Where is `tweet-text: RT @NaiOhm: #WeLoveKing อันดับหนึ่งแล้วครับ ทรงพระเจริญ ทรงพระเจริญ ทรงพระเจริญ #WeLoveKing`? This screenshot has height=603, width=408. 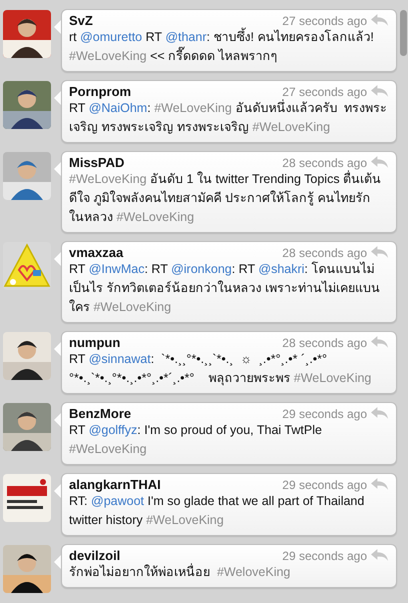
tweet-text: RT @NaiOhm: #WeLoveKing อันดับหนึ่งแล้วครับ ทรงพระเจริญ ทรงพระเจริญ ทรงพระเจริญ #WeLoveKing is located at coordinates (228, 117).